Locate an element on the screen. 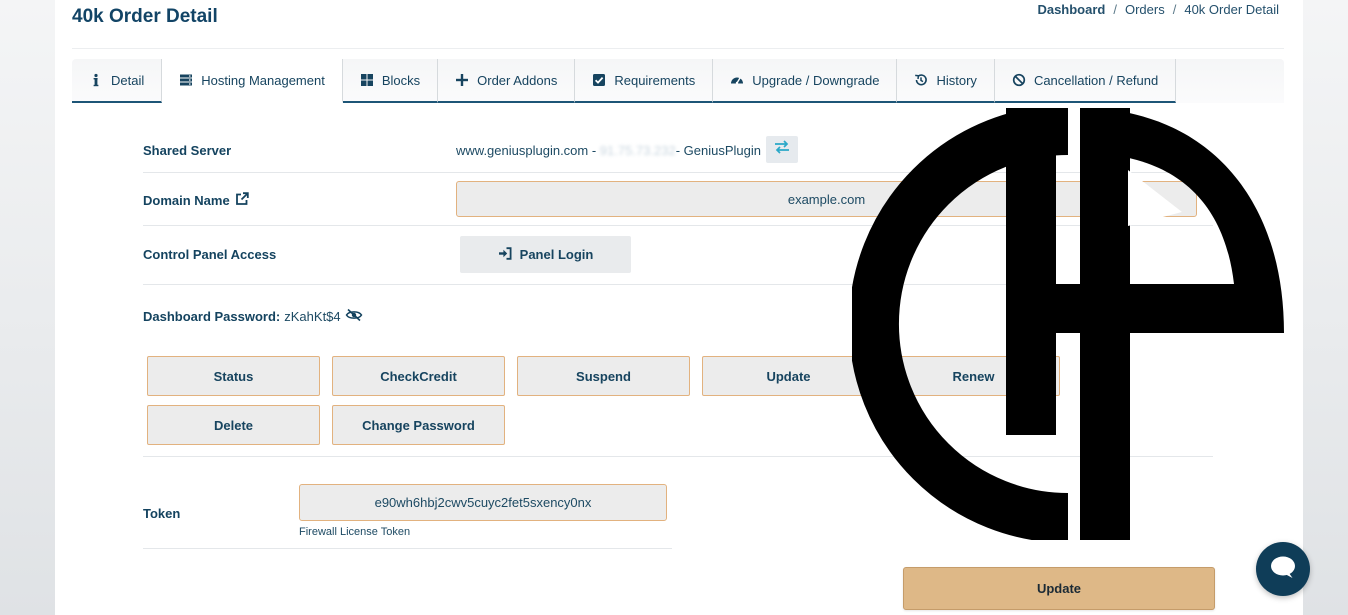 The image size is (1348, 615). info-icon is located at coordinates (96, 80).